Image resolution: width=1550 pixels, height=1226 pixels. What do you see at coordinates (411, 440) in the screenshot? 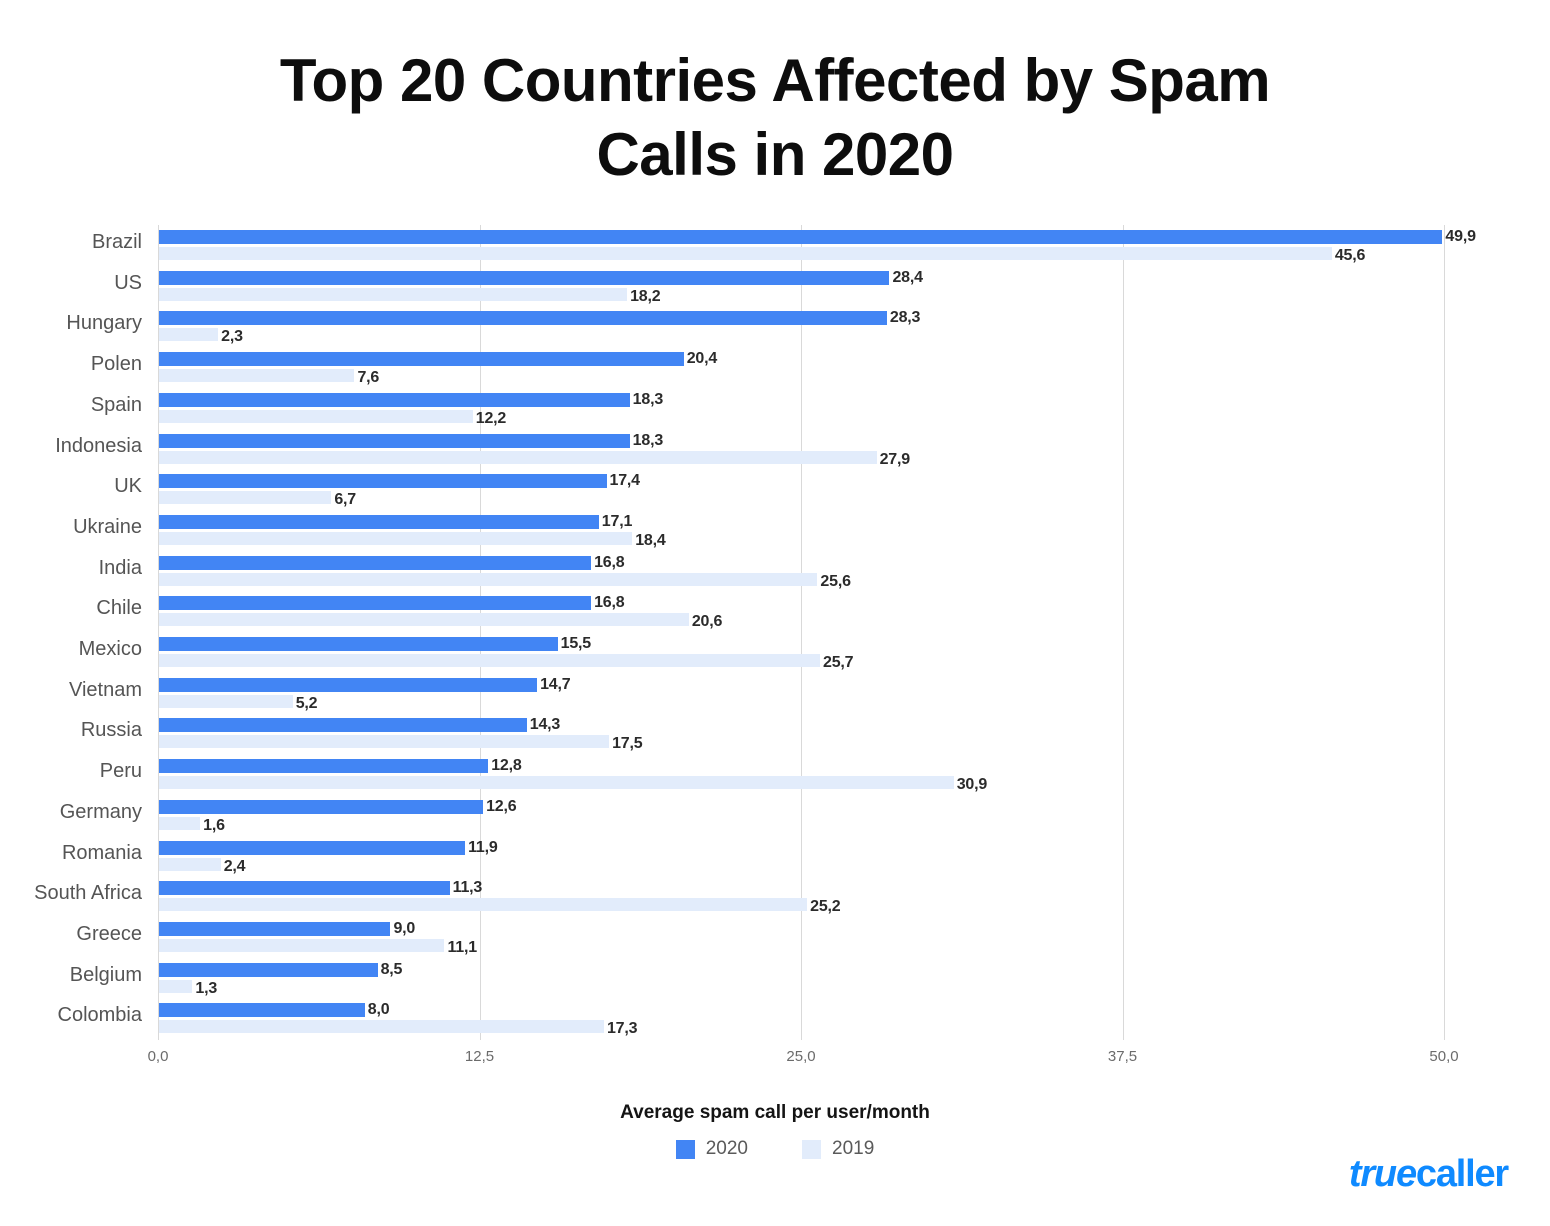
I see `bar-2020-indonesia: 18,3` at bounding box center [411, 440].